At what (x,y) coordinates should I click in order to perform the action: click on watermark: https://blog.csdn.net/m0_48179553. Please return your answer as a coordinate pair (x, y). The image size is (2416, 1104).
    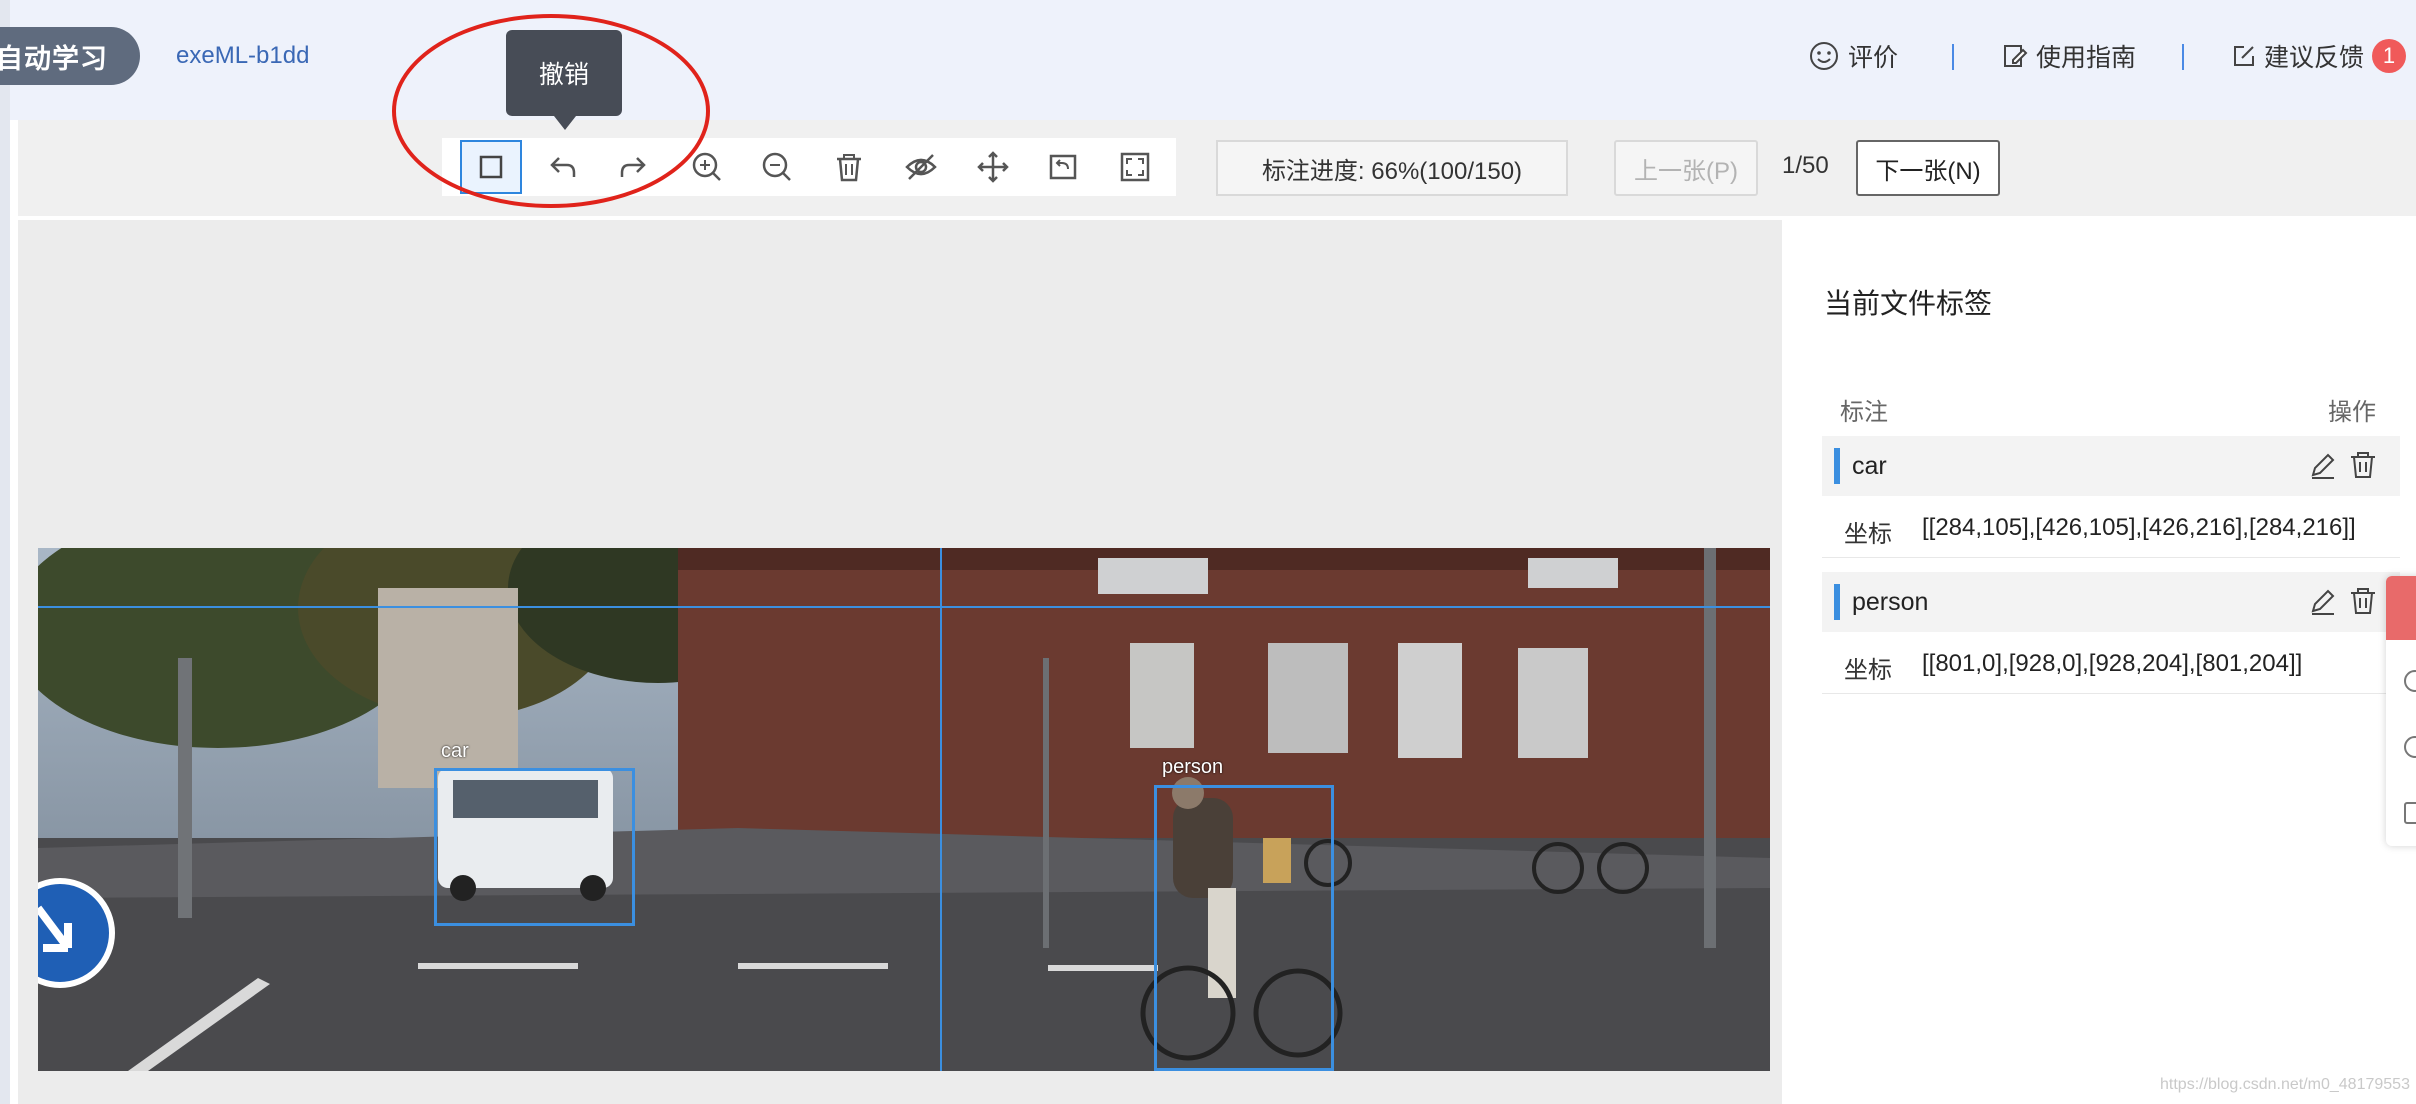
    Looking at the image, I should click on (2285, 1084).